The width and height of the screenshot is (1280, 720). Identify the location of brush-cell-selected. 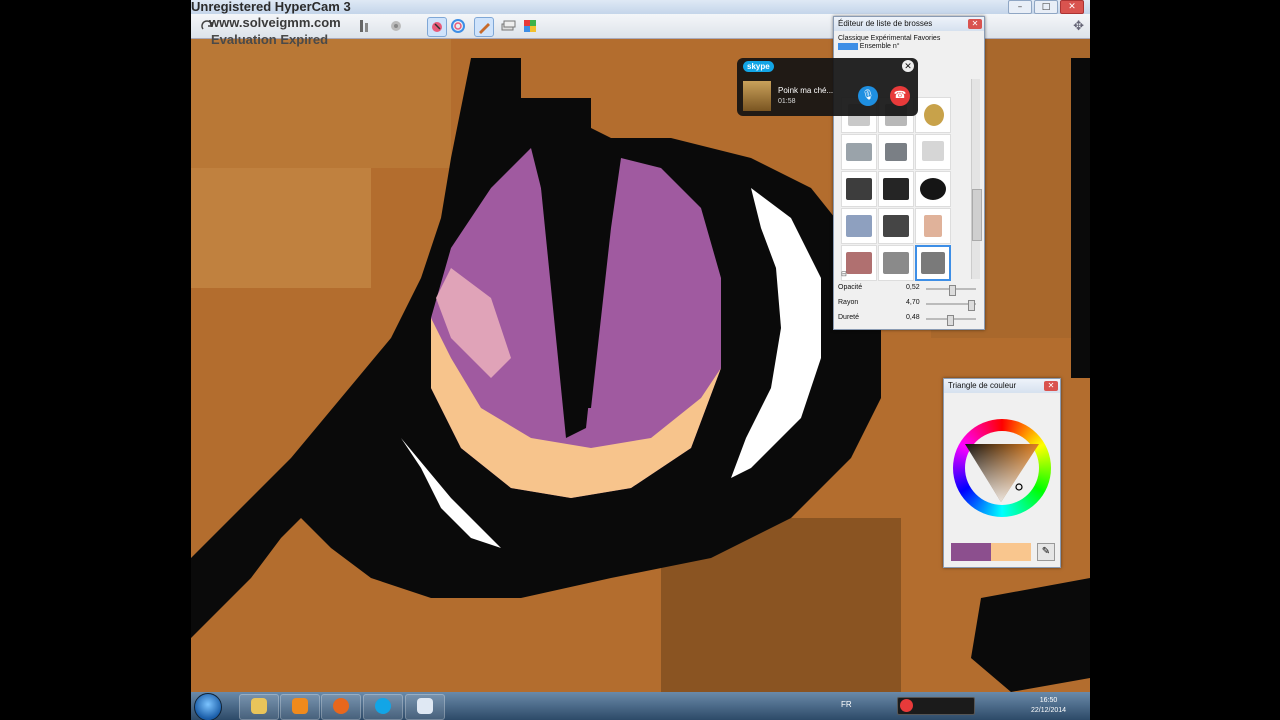
(933, 263).